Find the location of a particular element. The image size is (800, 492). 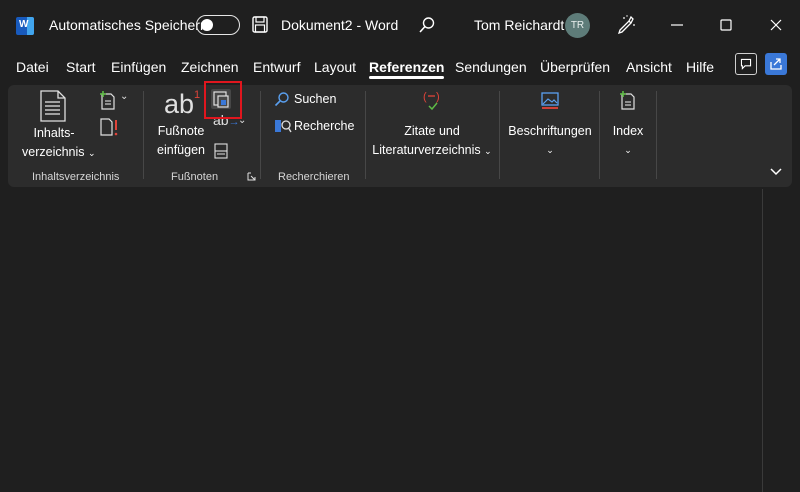

update-table-icon is located at coordinates (109, 127).